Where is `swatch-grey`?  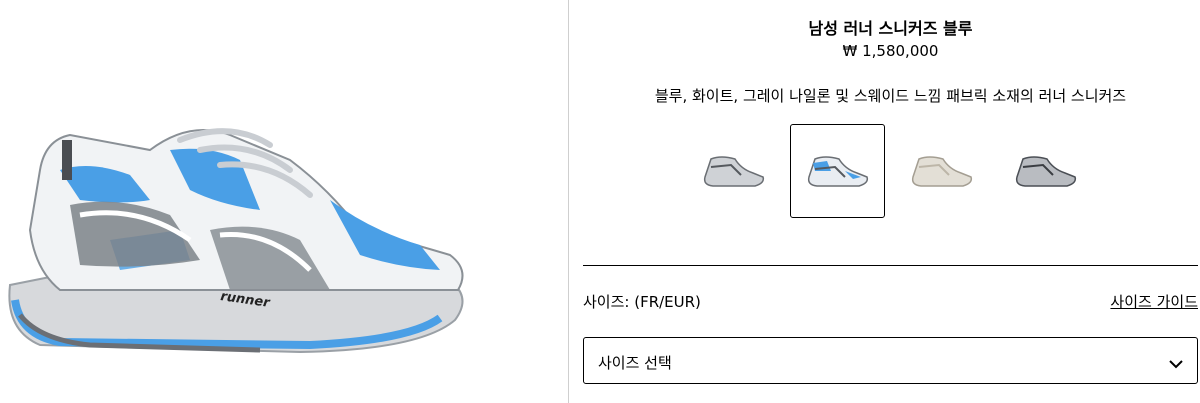
swatch-grey is located at coordinates (1045, 171).